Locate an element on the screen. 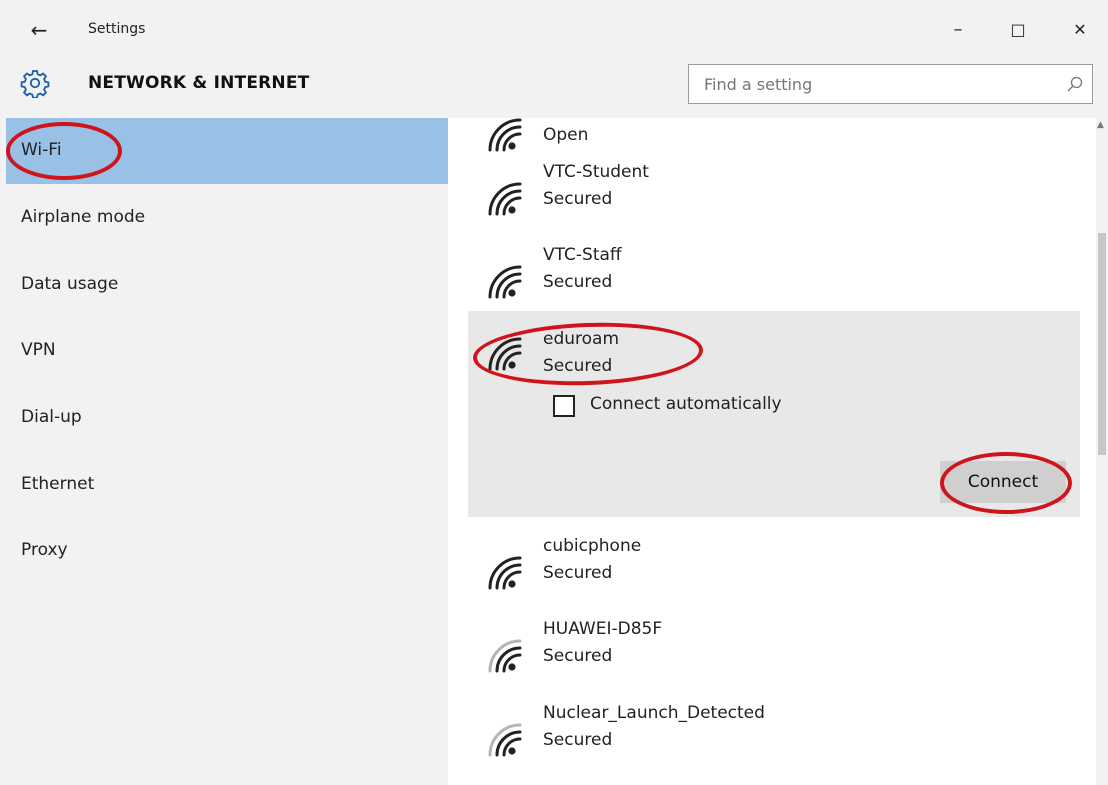 The height and width of the screenshot is (785, 1108). sidebar-item-ethernet: Ethernet is located at coordinates (227, 485).